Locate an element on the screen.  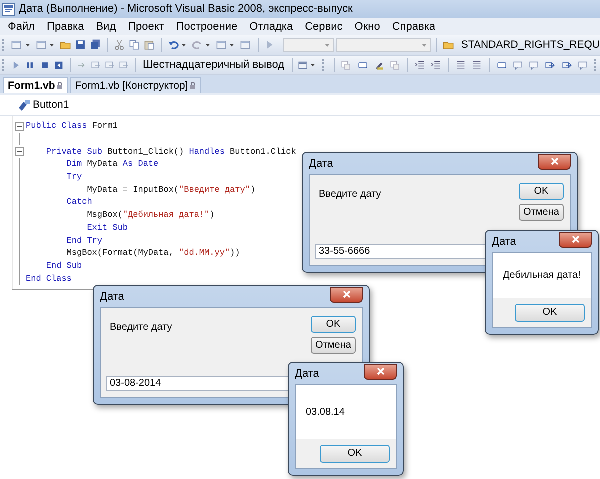
menu-item: Отладка is located at coordinates (272, 26).